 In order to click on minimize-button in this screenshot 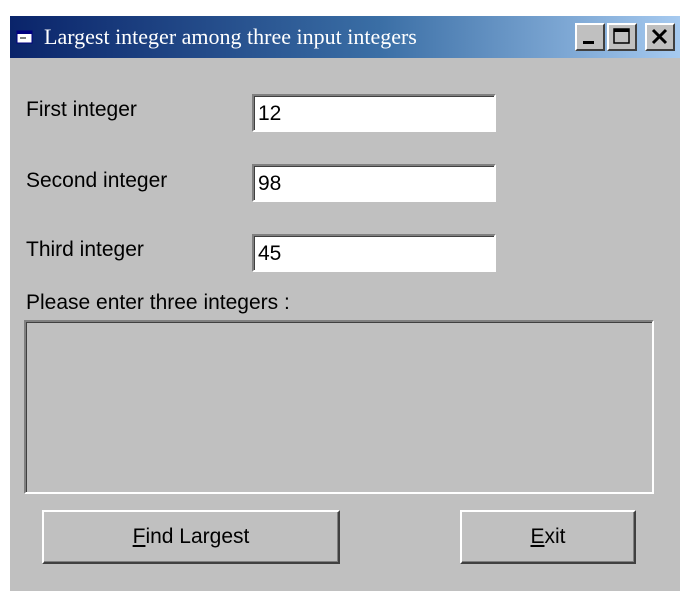, I will do `click(590, 37)`.